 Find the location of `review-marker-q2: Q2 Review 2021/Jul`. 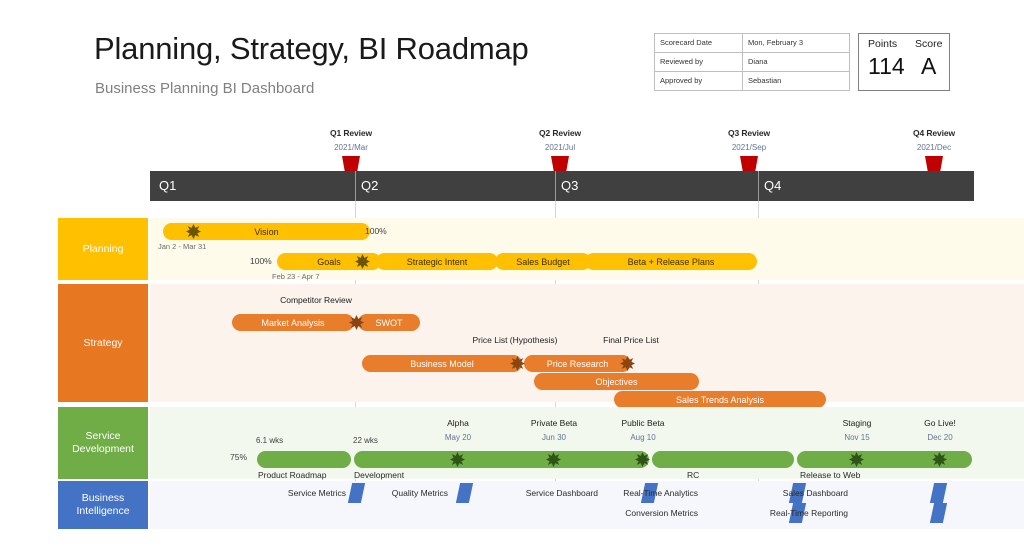

review-marker-q2: Q2 Review 2021/Jul is located at coordinates (560, 140).